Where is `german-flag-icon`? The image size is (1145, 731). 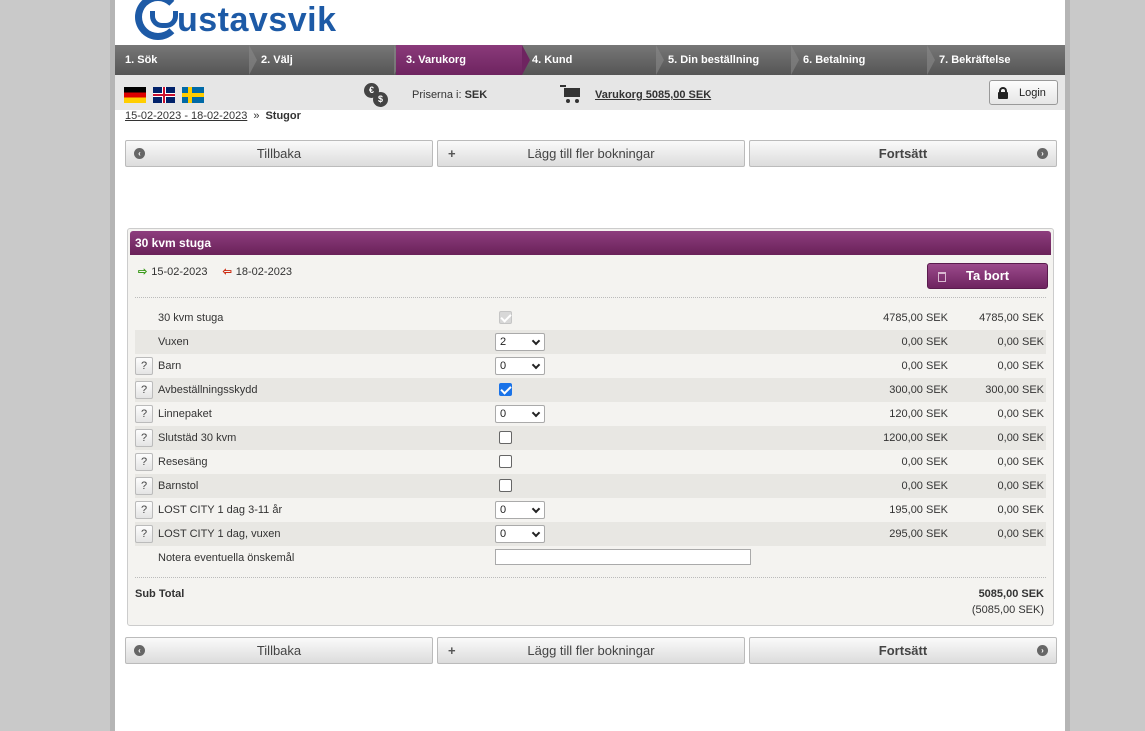
german-flag-icon is located at coordinates (135, 95).